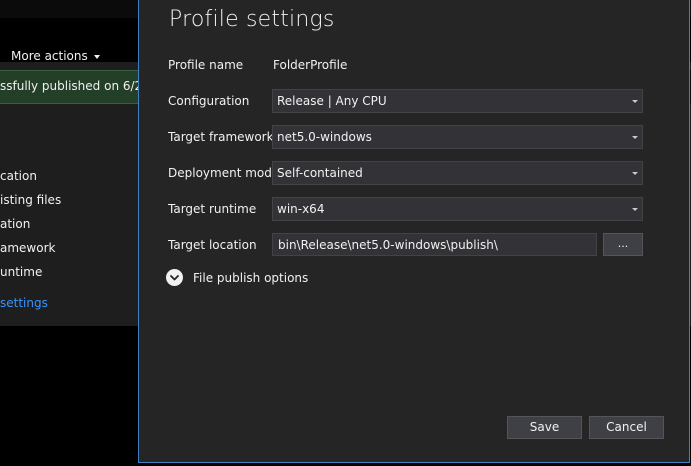 The image size is (691, 466). Describe the element at coordinates (221, 137) in the screenshot. I see `target-framework-label: Target framework` at that location.